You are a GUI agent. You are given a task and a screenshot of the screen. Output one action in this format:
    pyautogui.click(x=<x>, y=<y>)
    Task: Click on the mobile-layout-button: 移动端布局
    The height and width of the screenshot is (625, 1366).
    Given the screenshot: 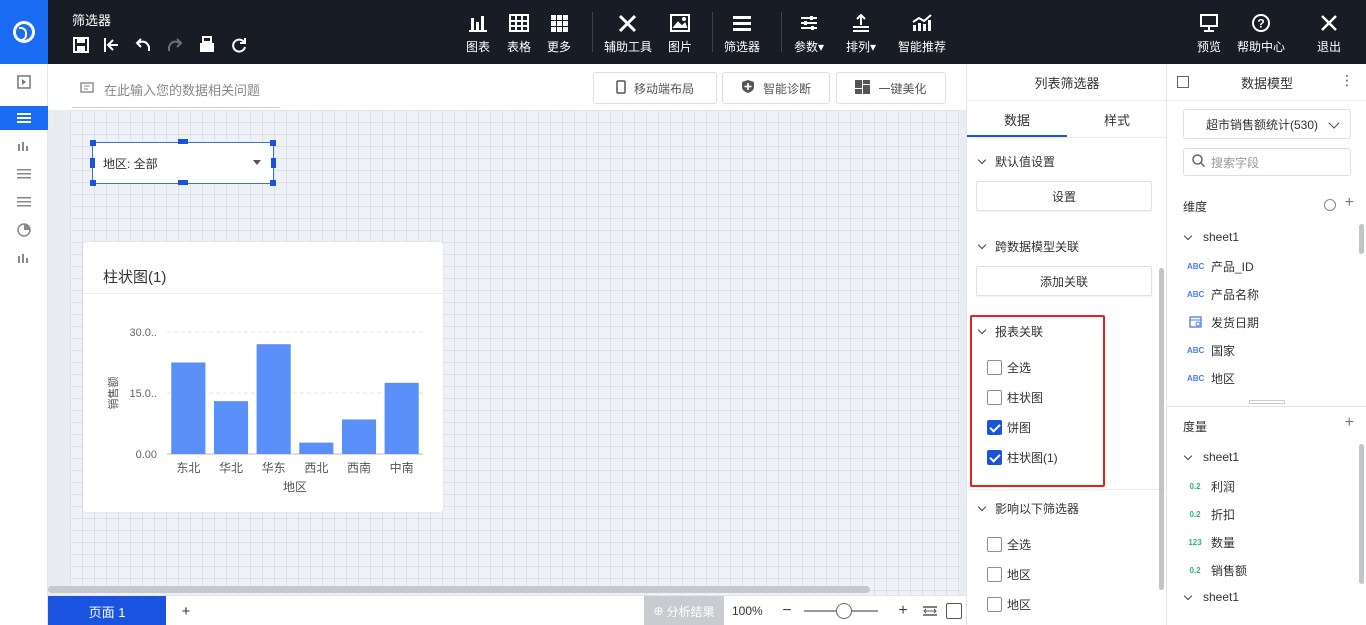 What is the action you would take?
    pyautogui.click(x=655, y=88)
    